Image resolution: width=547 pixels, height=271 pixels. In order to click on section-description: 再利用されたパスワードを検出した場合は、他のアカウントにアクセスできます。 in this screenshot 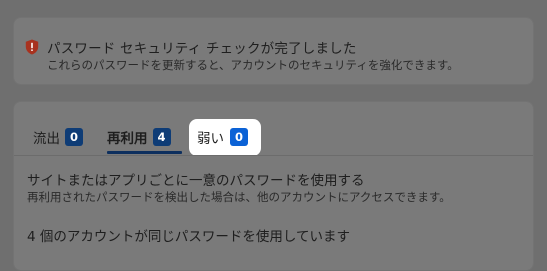, I will do `click(239, 197)`.